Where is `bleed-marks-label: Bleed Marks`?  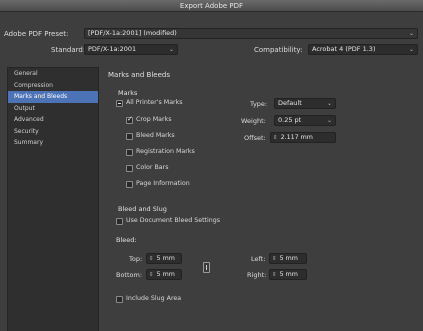 bleed-marks-label: Bleed Marks is located at coordinates (155, 135).